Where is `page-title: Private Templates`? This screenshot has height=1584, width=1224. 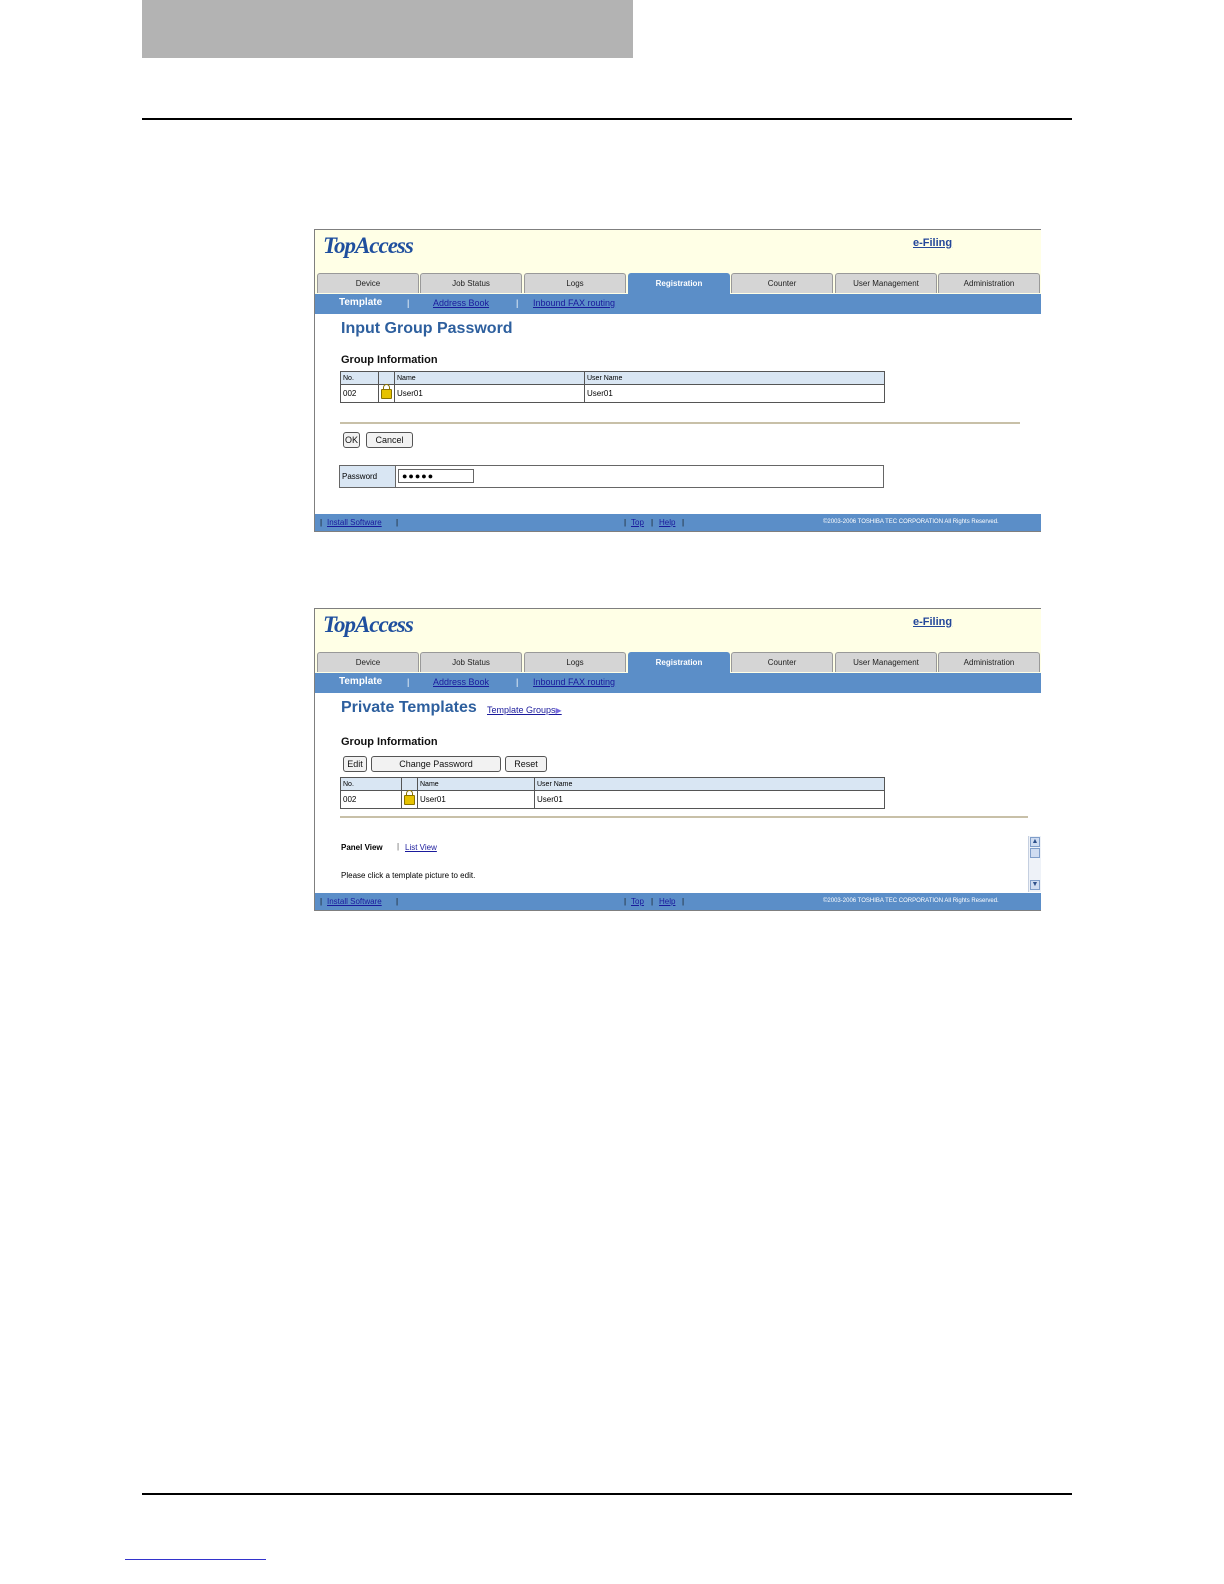
page-title: Private Templates is located at coordinates (409, 707).